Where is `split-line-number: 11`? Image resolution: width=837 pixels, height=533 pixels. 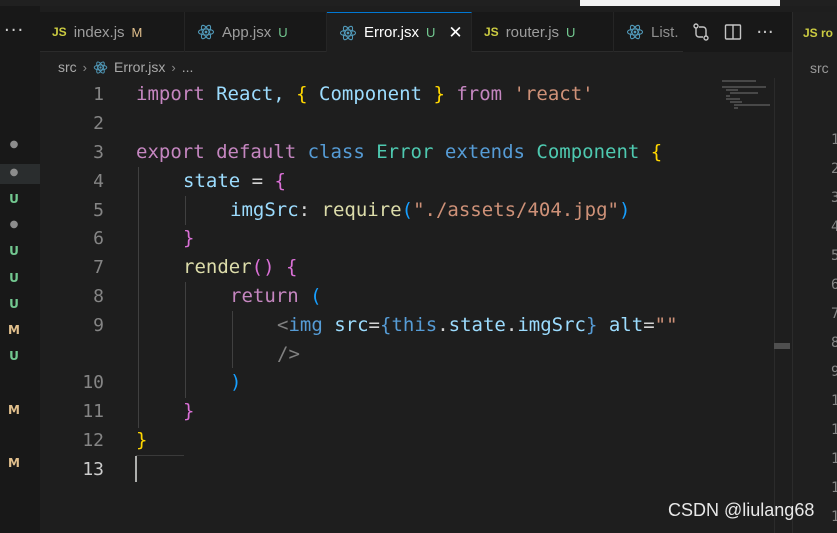
split-line-number: 11 is located at coordinates (834, 430).